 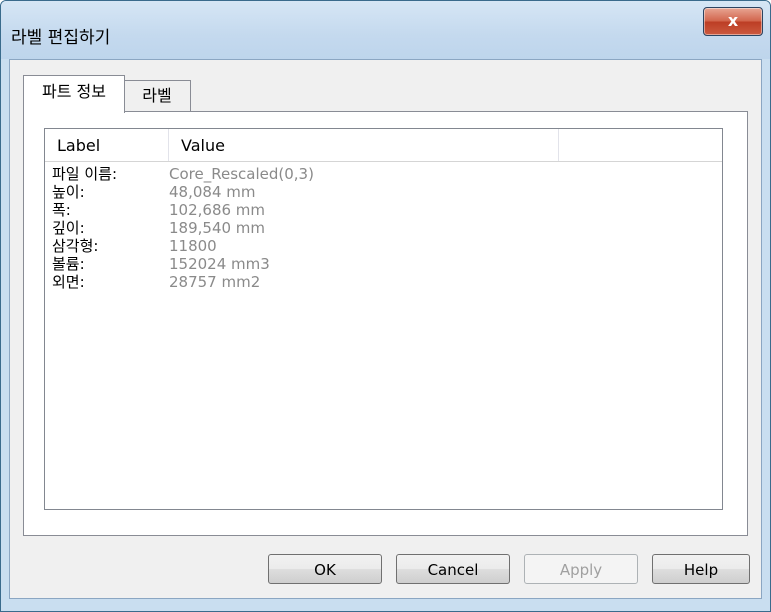 What do you see at coordinates (68, 192) in the screenshot?
I see `row-label-height: 높이:` at bounding box center [68, 192].